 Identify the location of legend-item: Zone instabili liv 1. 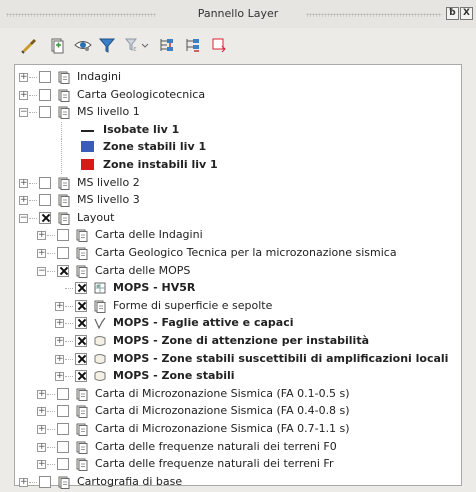
(238, 165).